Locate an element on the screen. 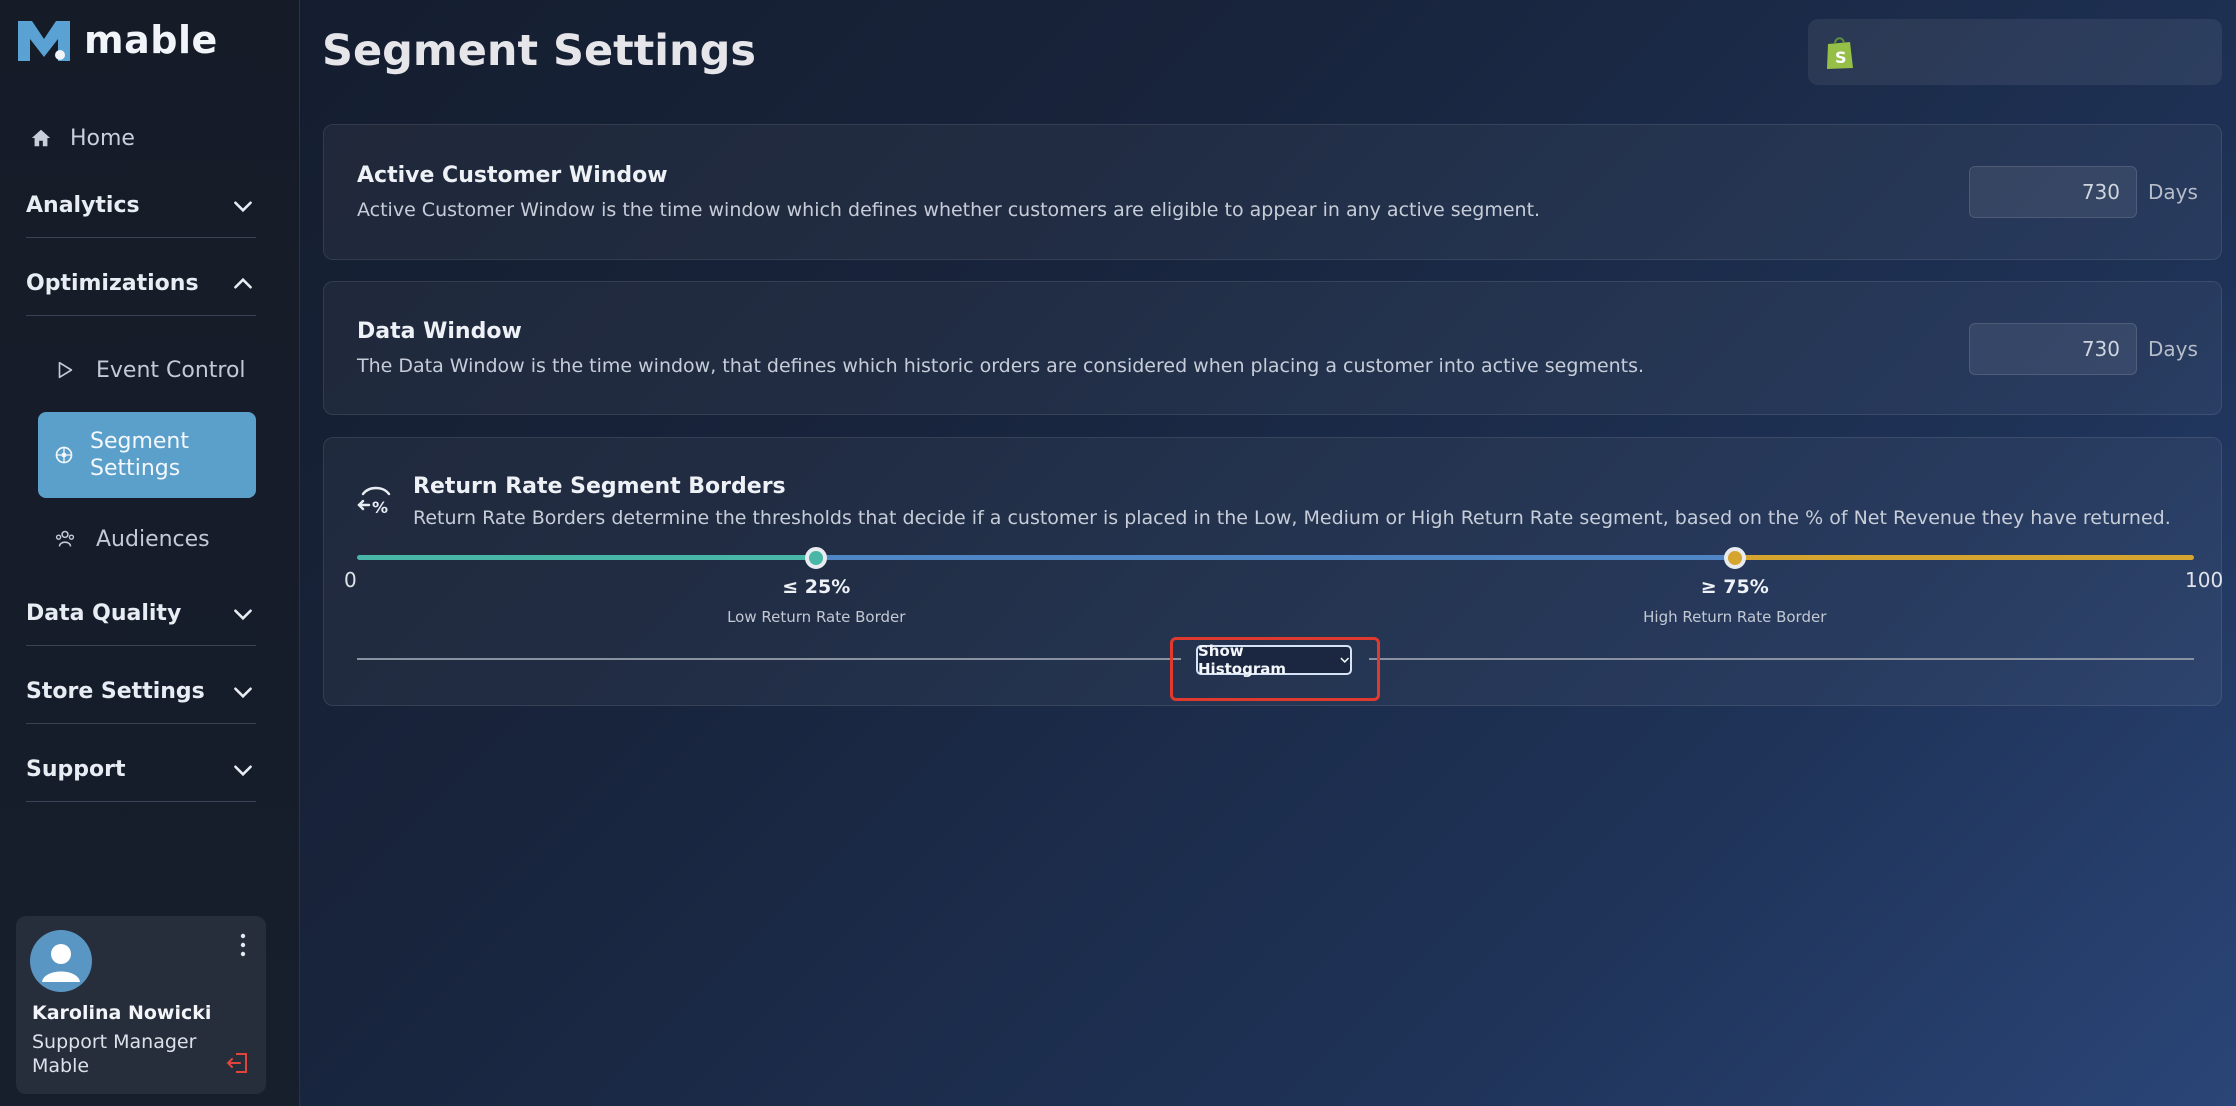 The height and width of the screenshot is (1106, 2236). user-card: Karolina Nowicki Support Manager Mable is located at coordinates (141, 1005).